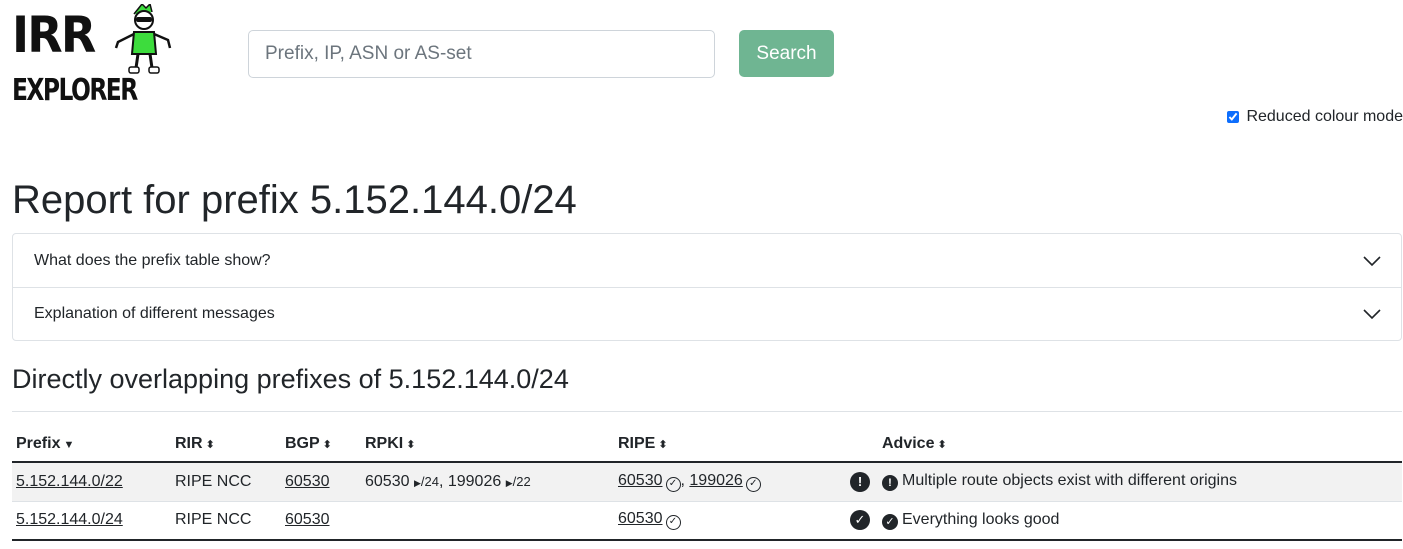 The width and height of the screenshot is (1403, 549). I want to click on ripe-cell: 60530 ✓, 199026 ✓, so click(726, 481).